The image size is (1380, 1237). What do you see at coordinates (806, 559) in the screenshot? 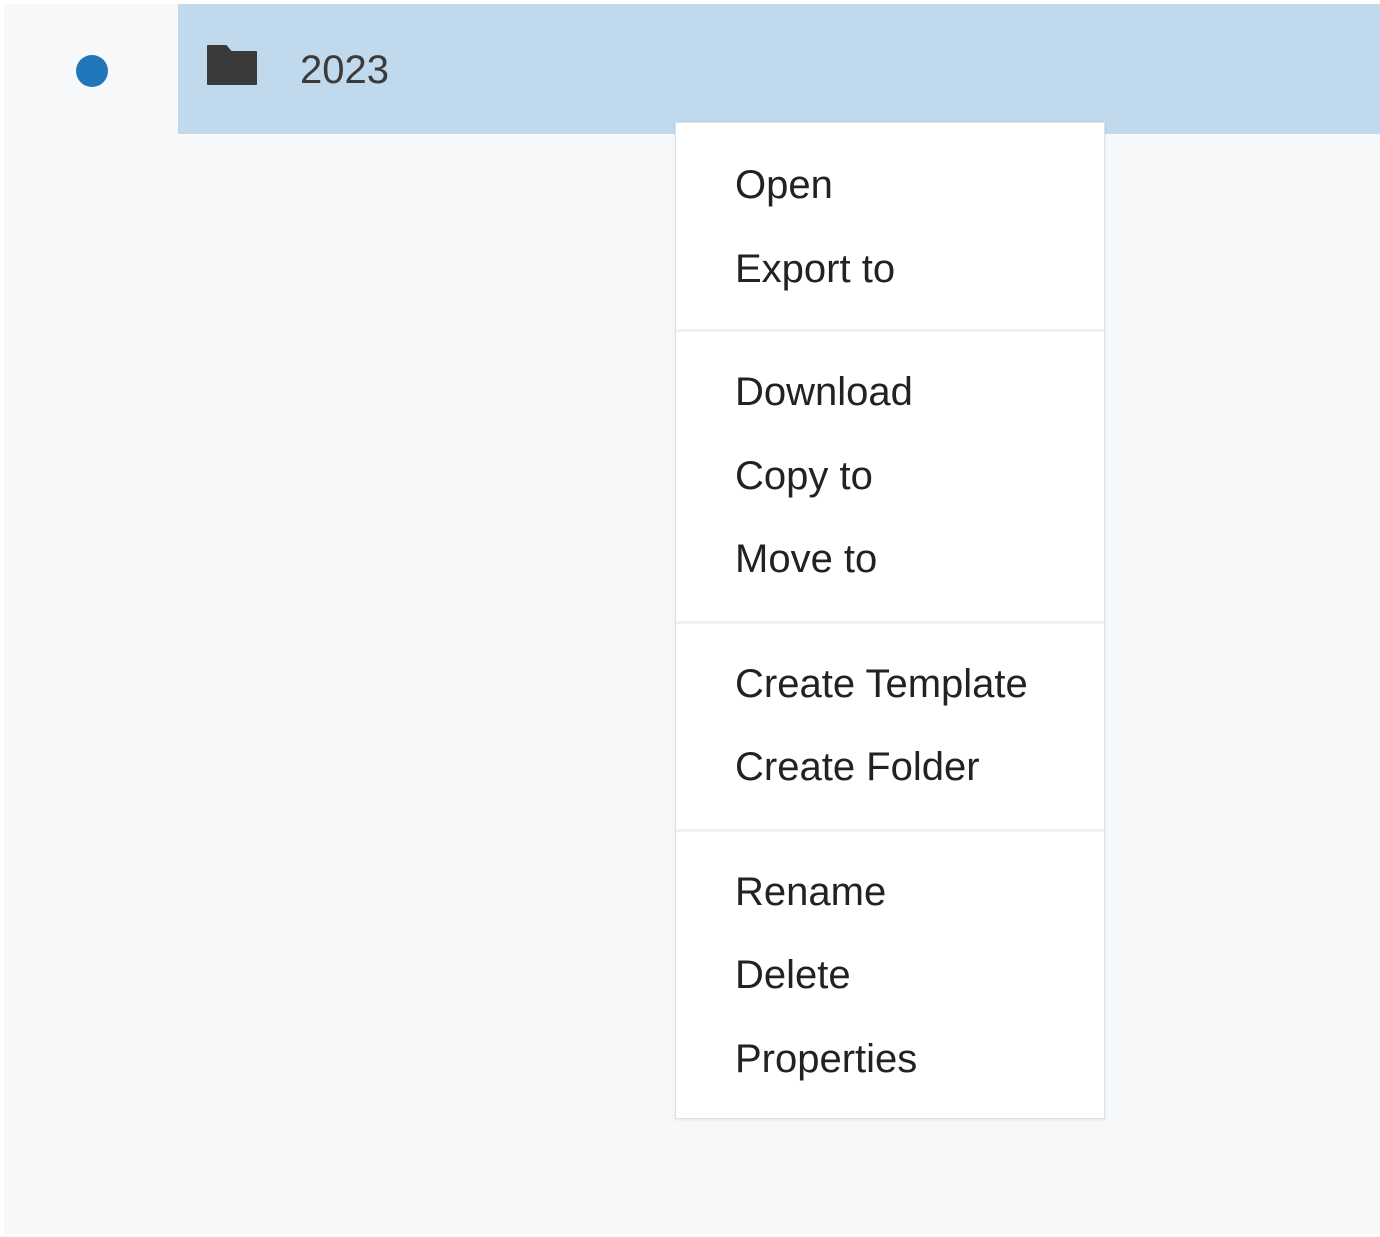
I see `menu-item-move-to: Move to` at bounding box center [806, 559].